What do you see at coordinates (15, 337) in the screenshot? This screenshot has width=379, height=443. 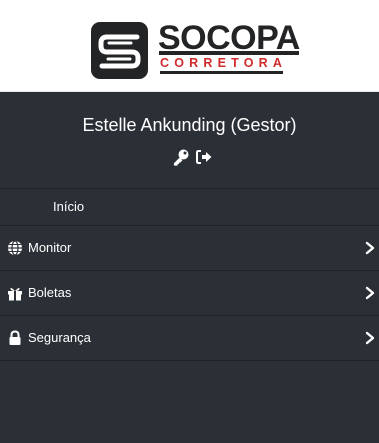 I see `lock-icon` at bounding box center [15, 337].